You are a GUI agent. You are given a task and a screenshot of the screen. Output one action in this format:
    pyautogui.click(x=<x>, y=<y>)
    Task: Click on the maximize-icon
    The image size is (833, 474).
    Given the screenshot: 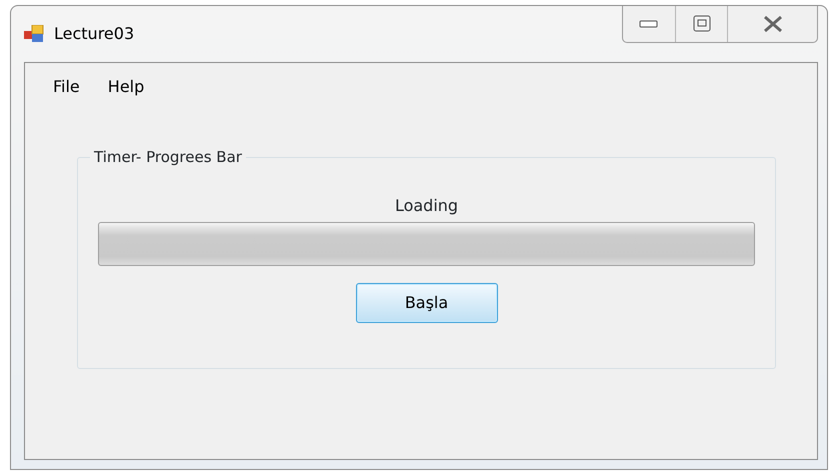 What is the action you would take?
    pyautogui.click(x=701, y=24)
    